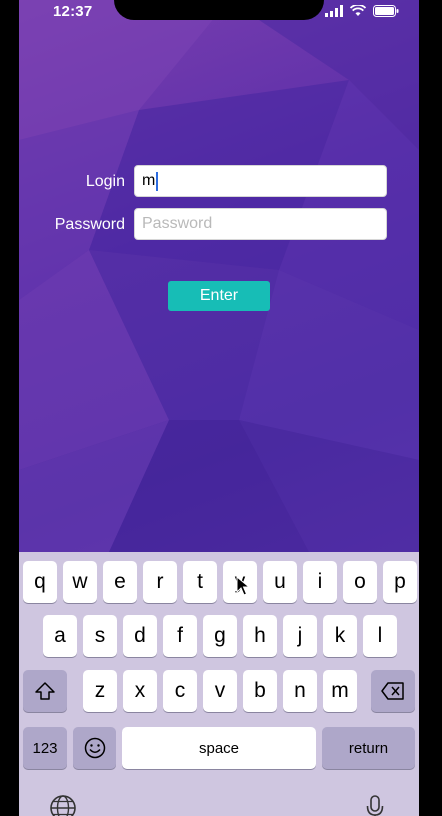 This screenshot has width=442, height=816. I want to click on key-b: b, so click(260, 691).